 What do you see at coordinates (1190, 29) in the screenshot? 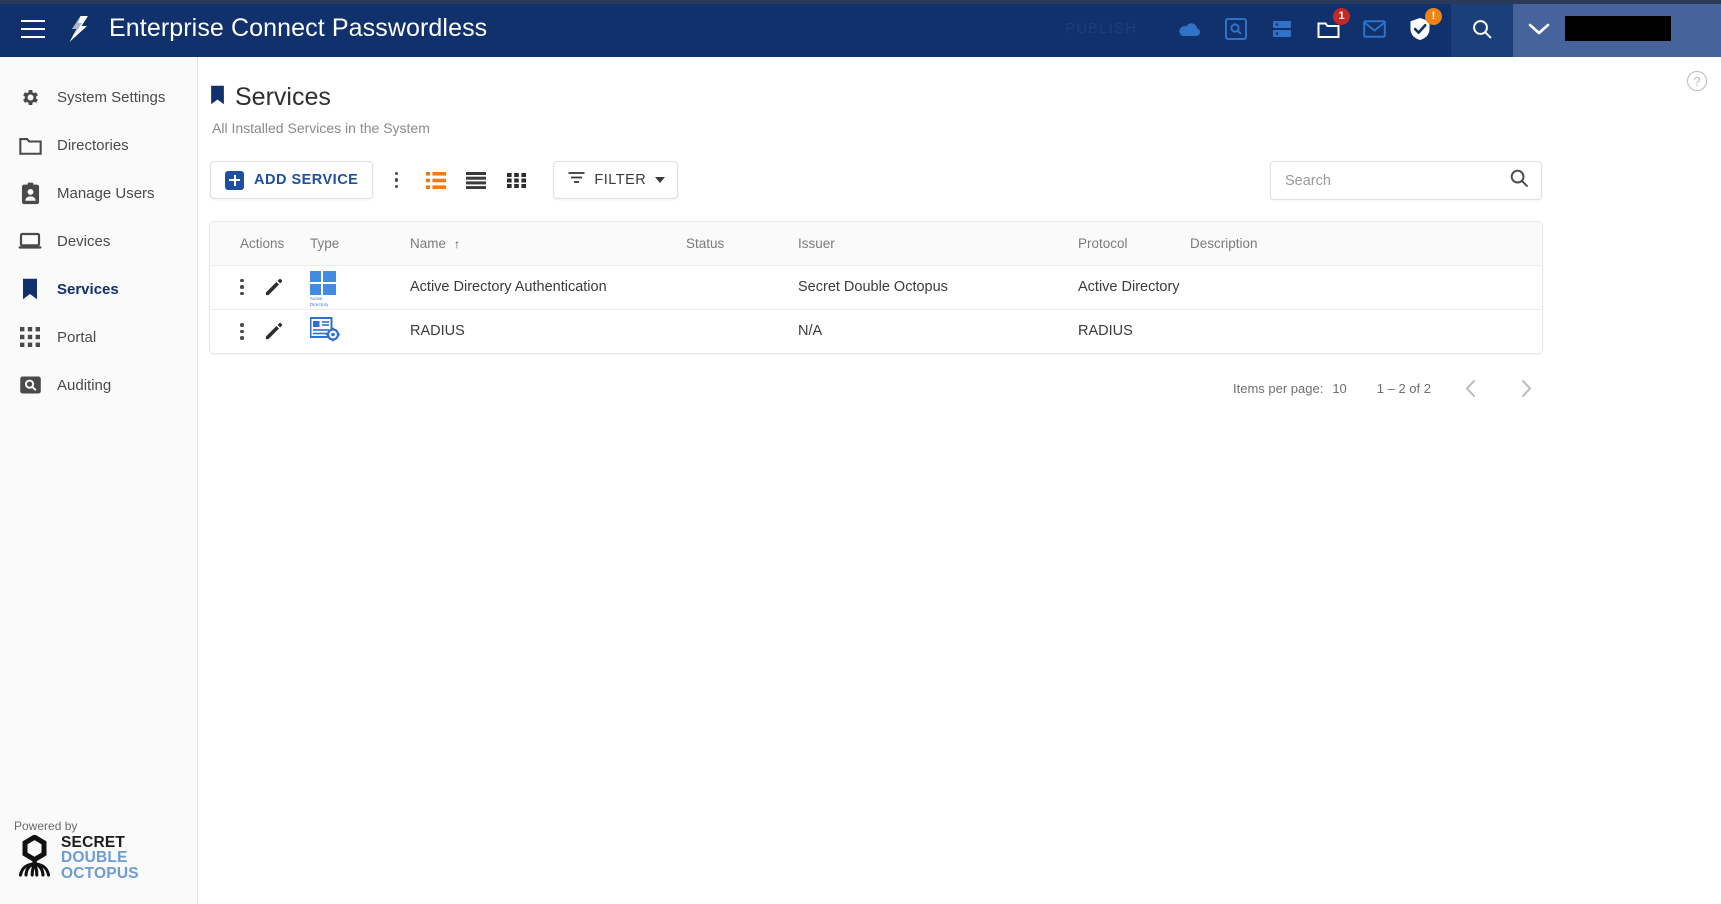
I see `cloud-icon` at bounding box center [1190, 29].